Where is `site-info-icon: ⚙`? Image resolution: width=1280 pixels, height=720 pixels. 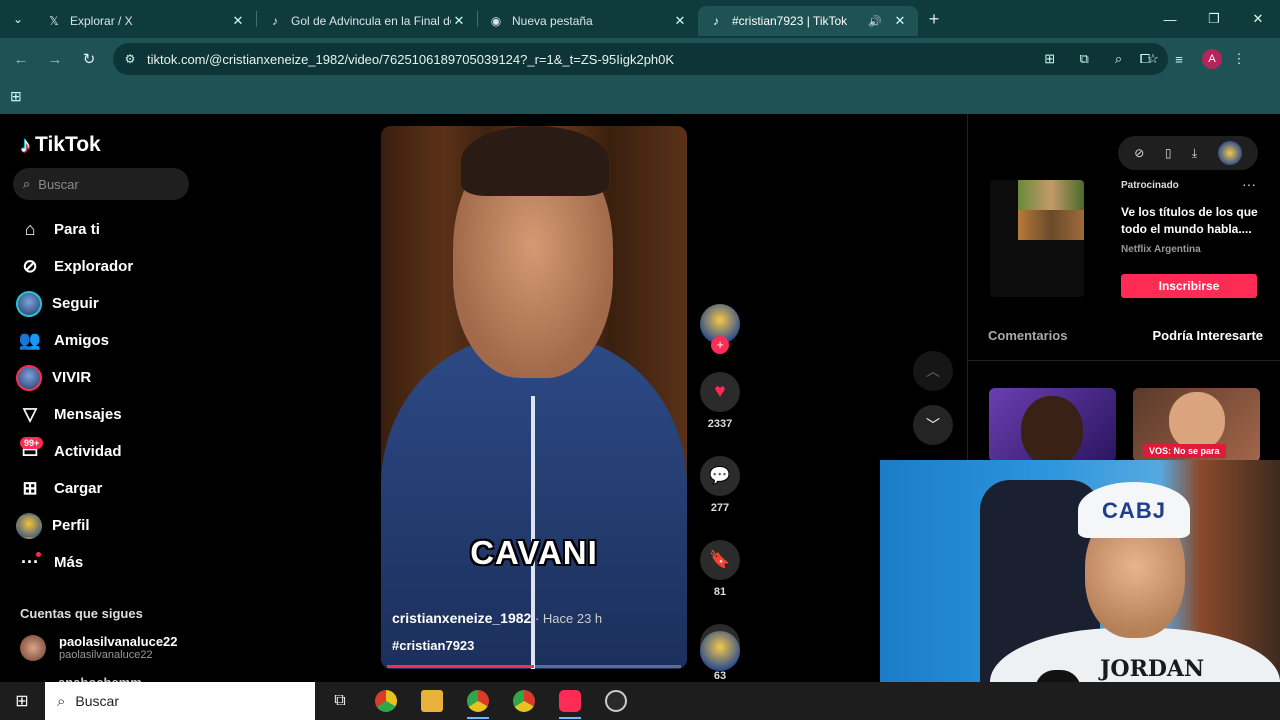 site-info-icon: ⚙ is located at coordinates (130, 59).